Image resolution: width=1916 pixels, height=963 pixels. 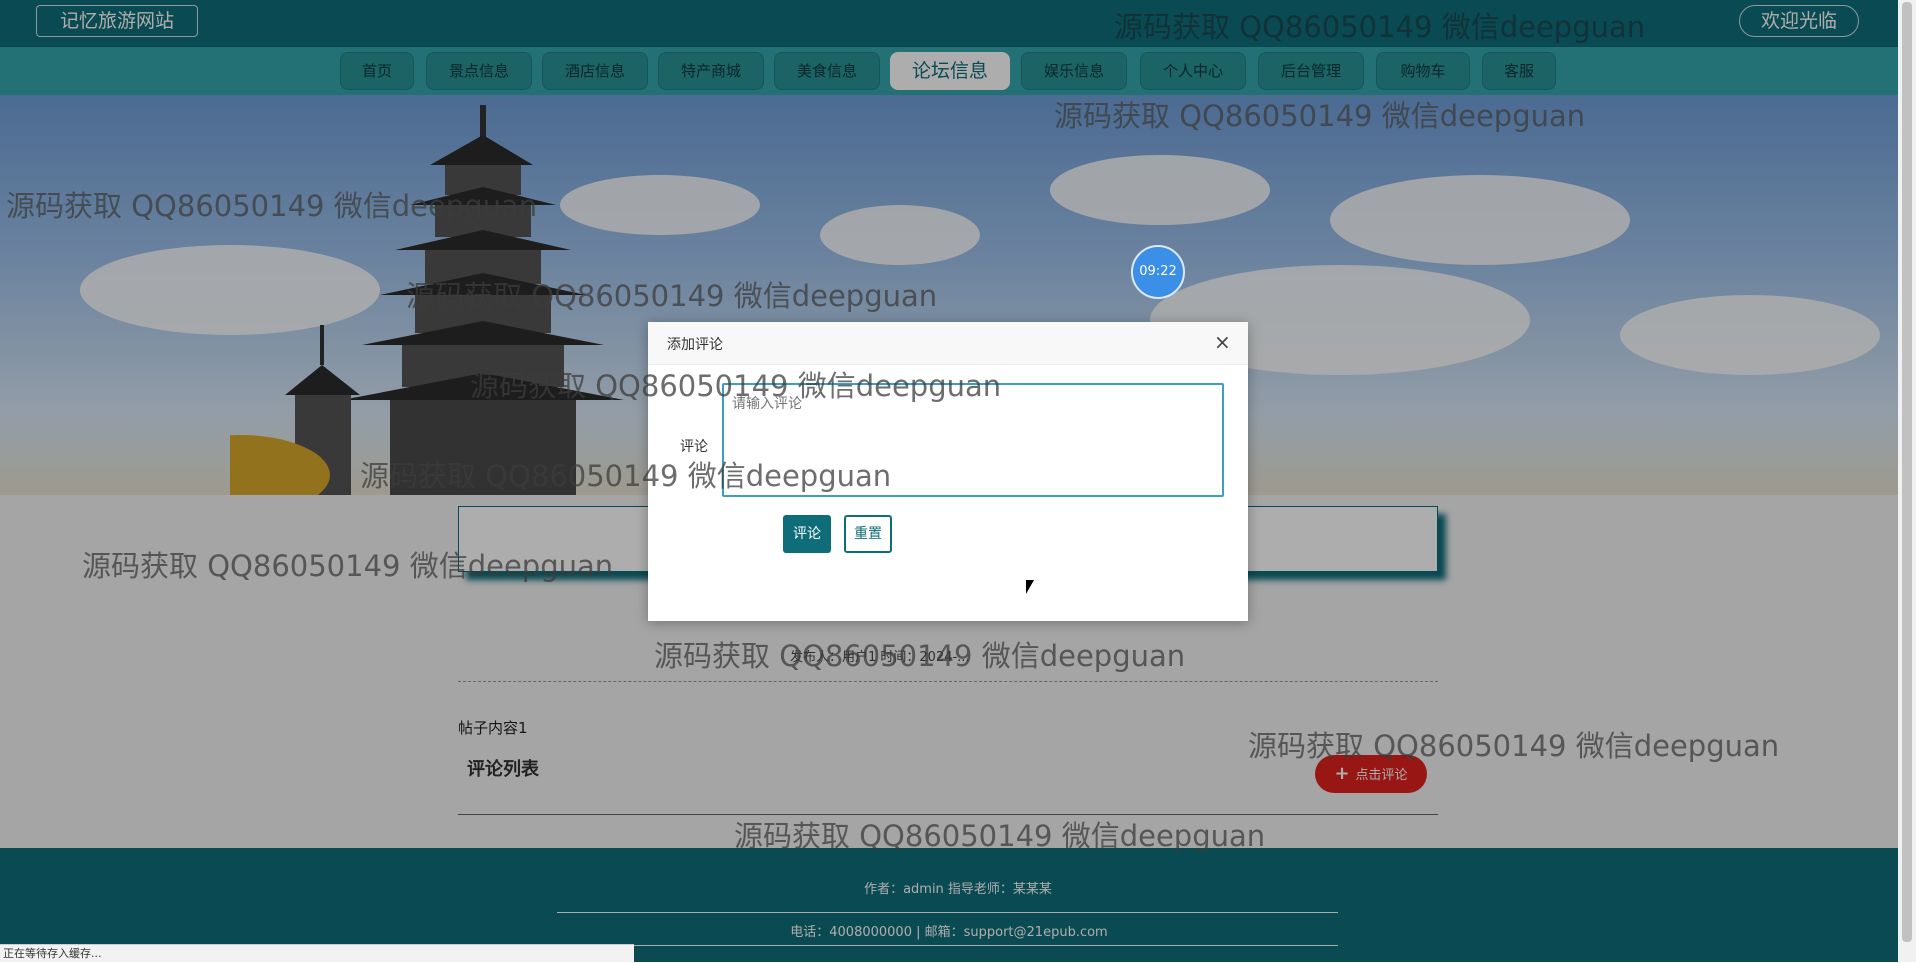 I want to click on scrollbar, so click(x=1907, y=481).